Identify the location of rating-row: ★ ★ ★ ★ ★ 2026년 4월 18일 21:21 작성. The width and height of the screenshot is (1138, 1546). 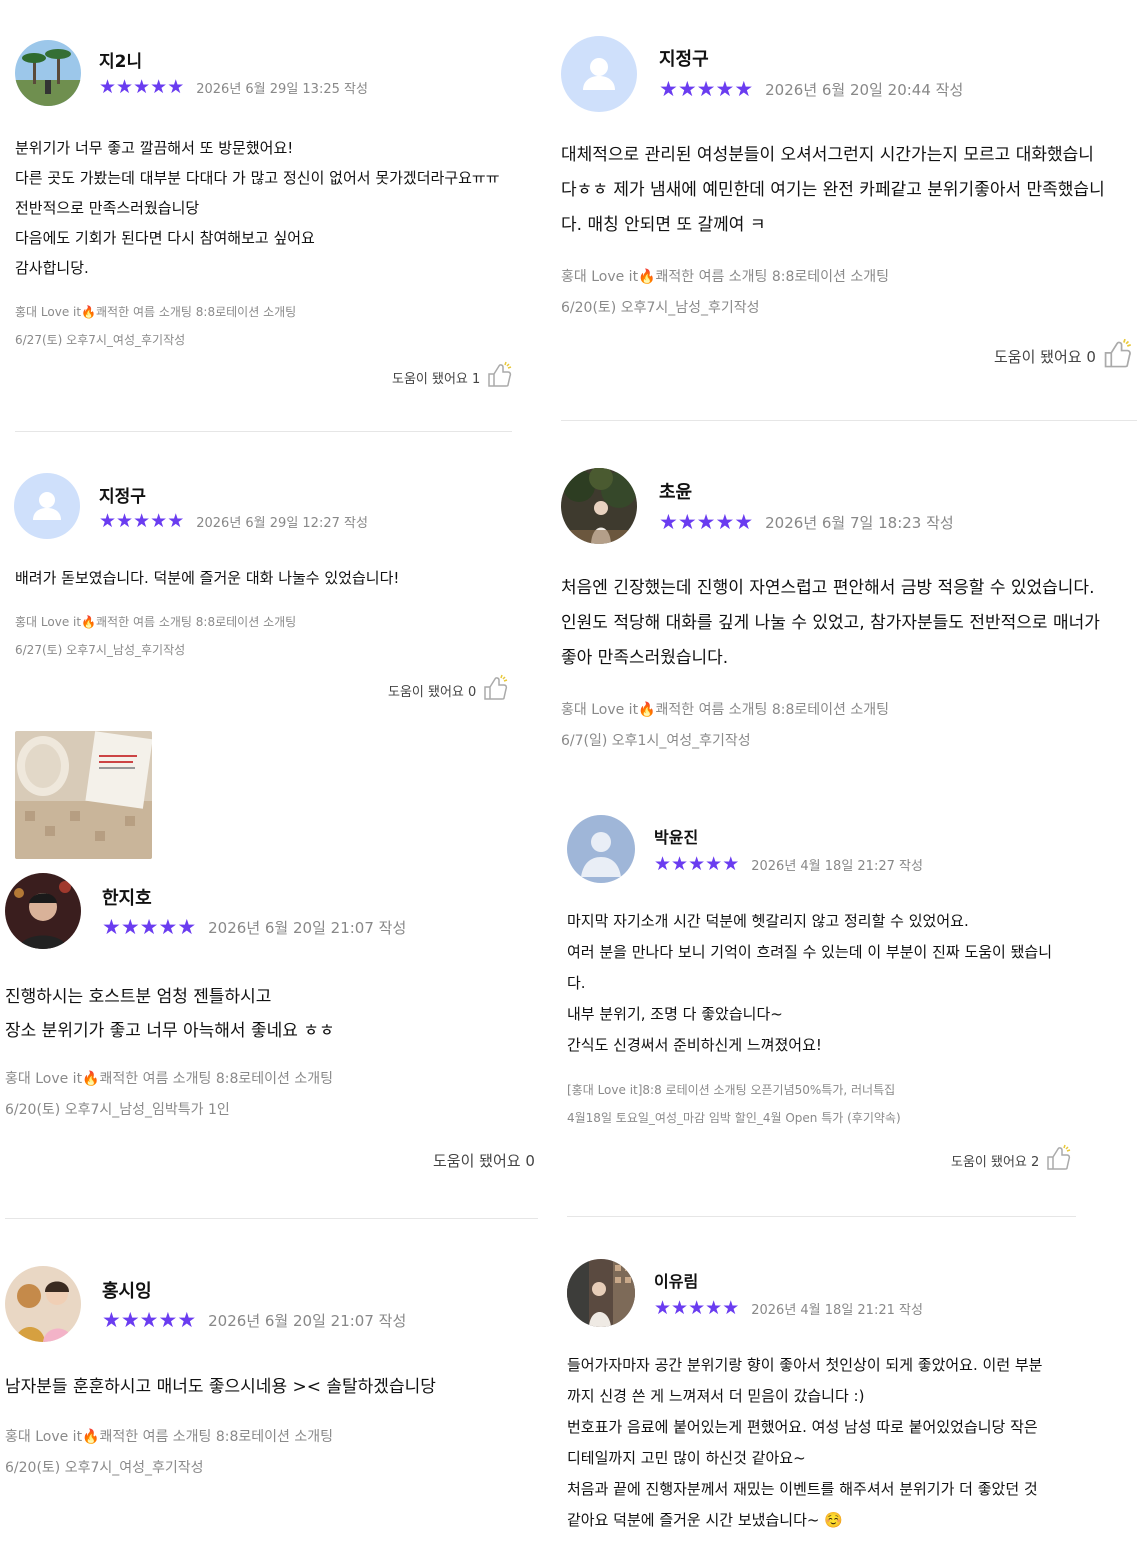
(788, 1309).